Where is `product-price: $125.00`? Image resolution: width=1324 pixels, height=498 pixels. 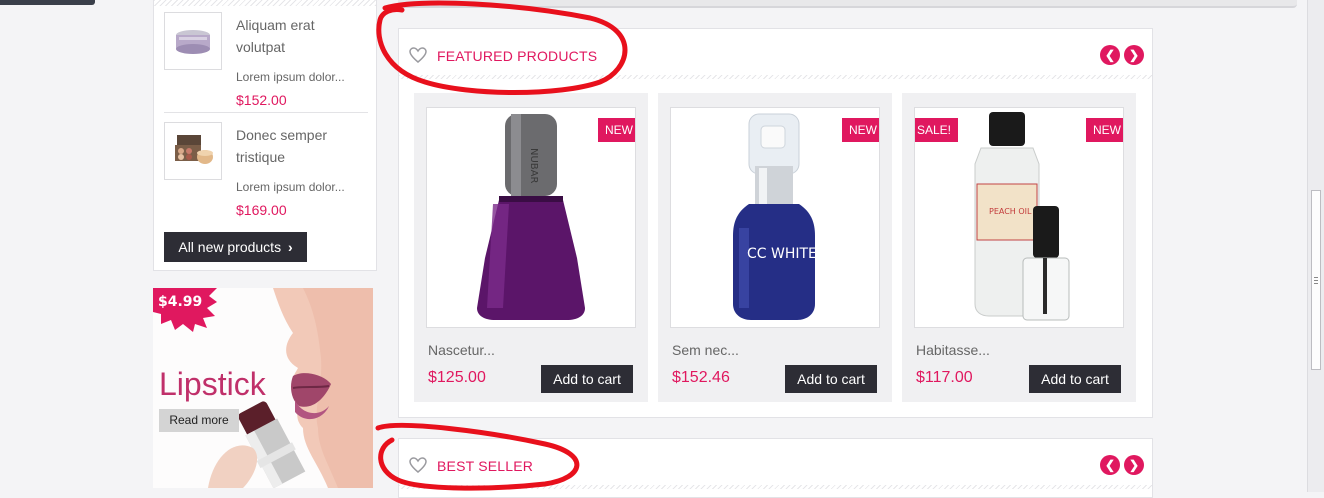 product-price: $125.00 is located at coordinates (457, 377).